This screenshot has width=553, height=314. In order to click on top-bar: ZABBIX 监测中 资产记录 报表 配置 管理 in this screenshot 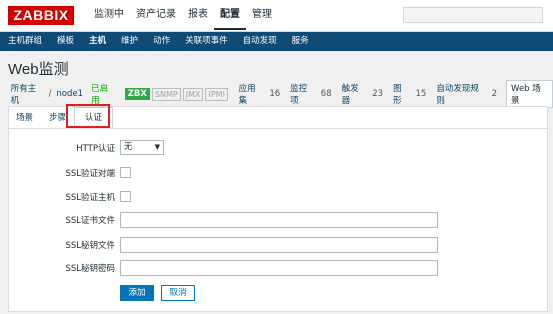, I will do `click(276, 16)`.